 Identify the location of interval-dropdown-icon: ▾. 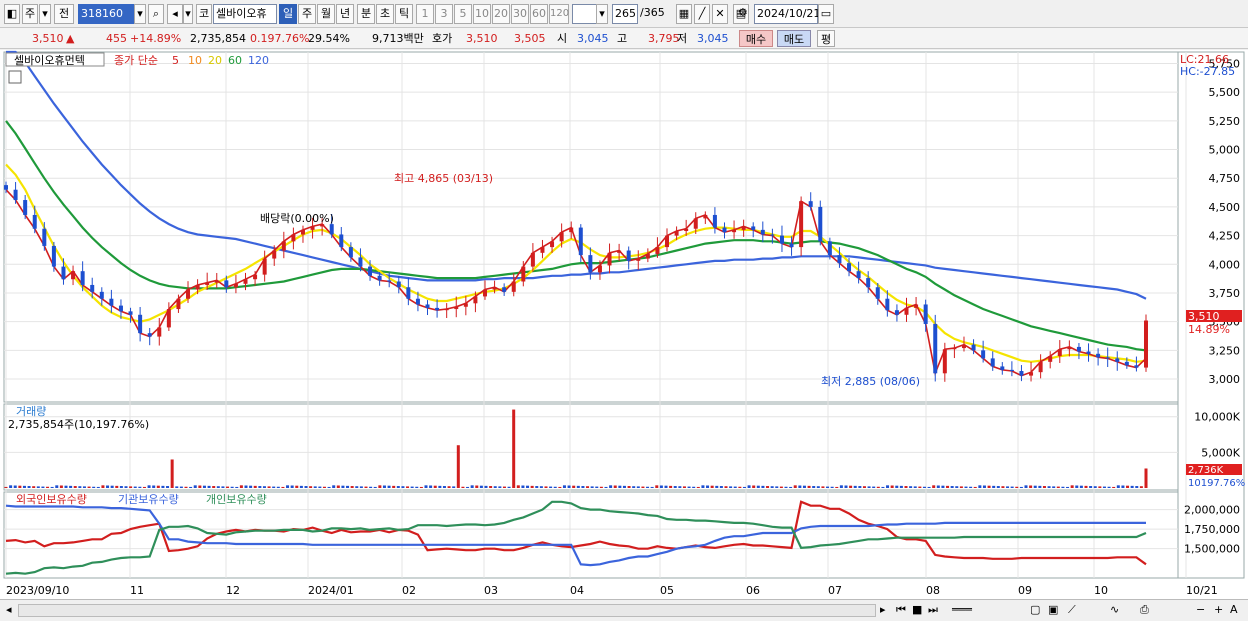
(602, 14).